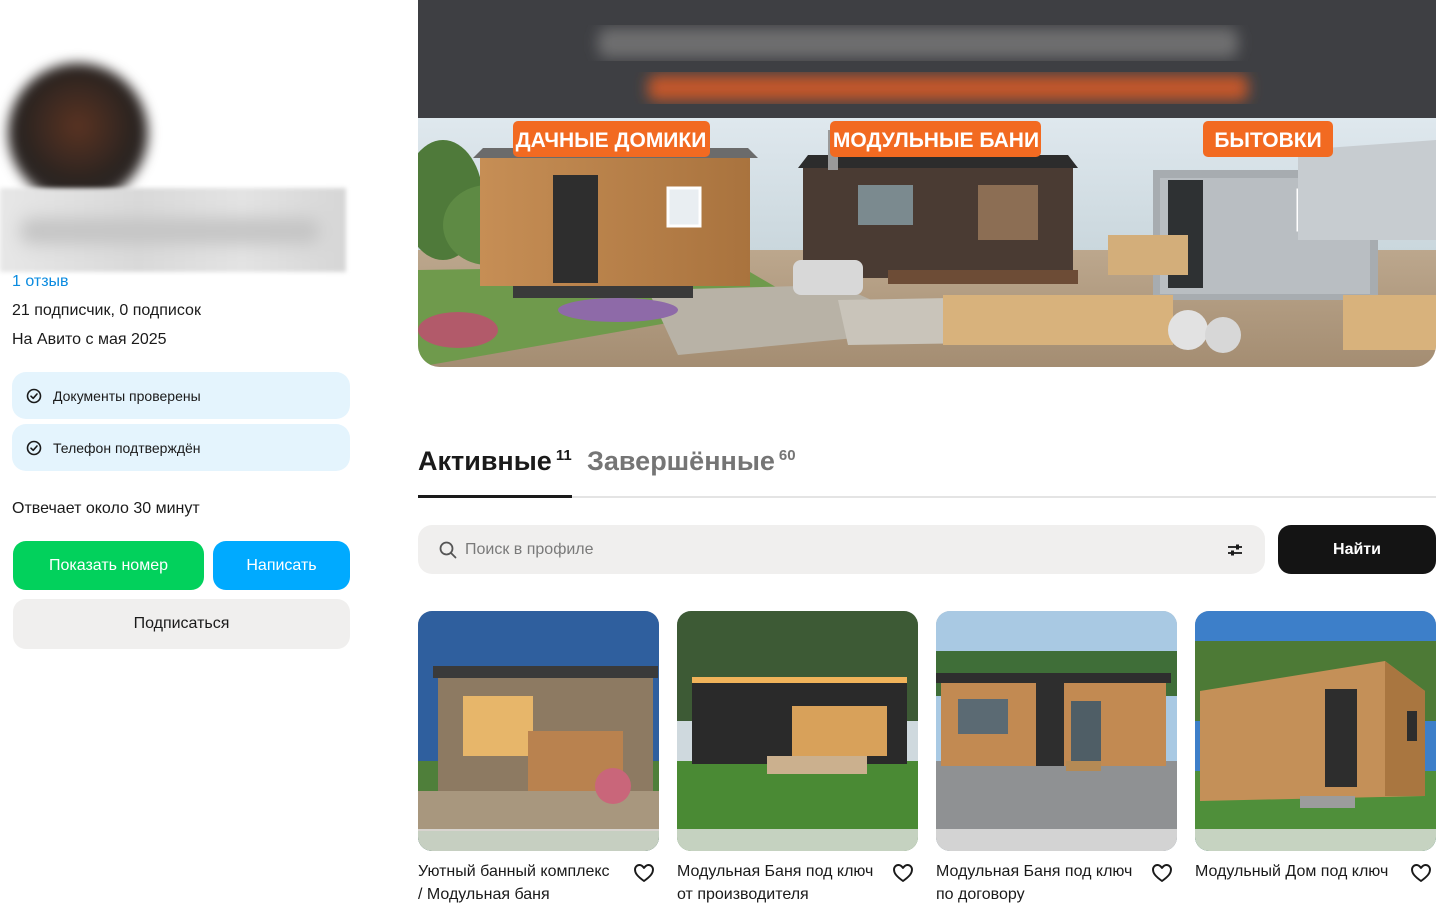 This screenshot has height=909, width=1445. I want to click on reviews-link: 1 отзыв, so click(40, 282).